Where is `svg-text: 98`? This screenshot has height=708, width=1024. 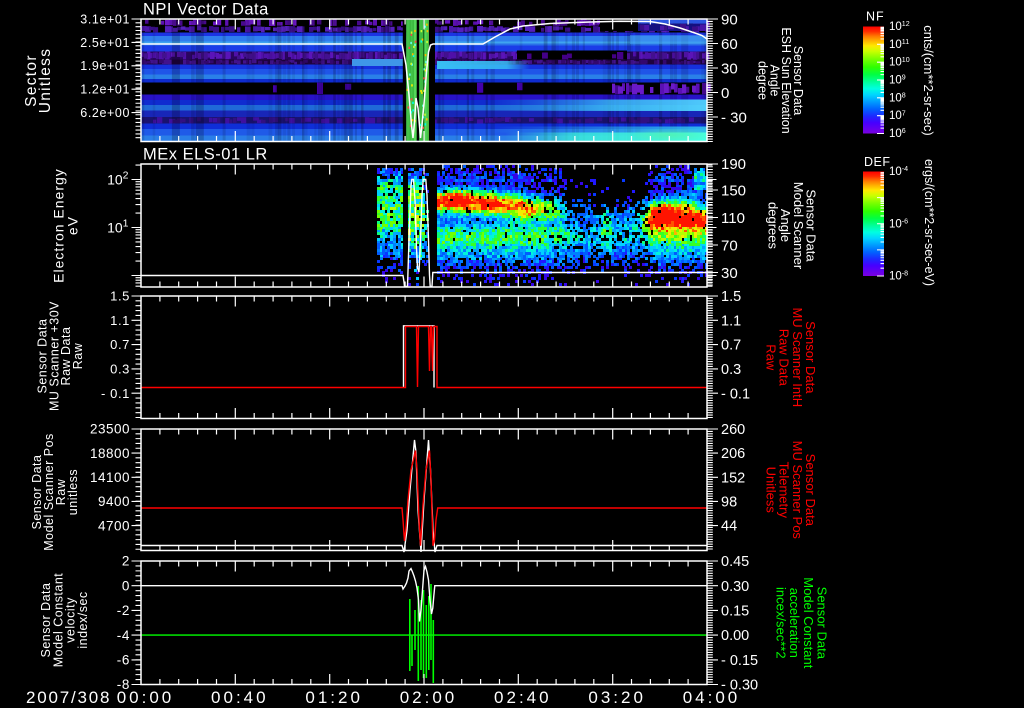
svg-text: 98 is located at coordinates (729, 502).